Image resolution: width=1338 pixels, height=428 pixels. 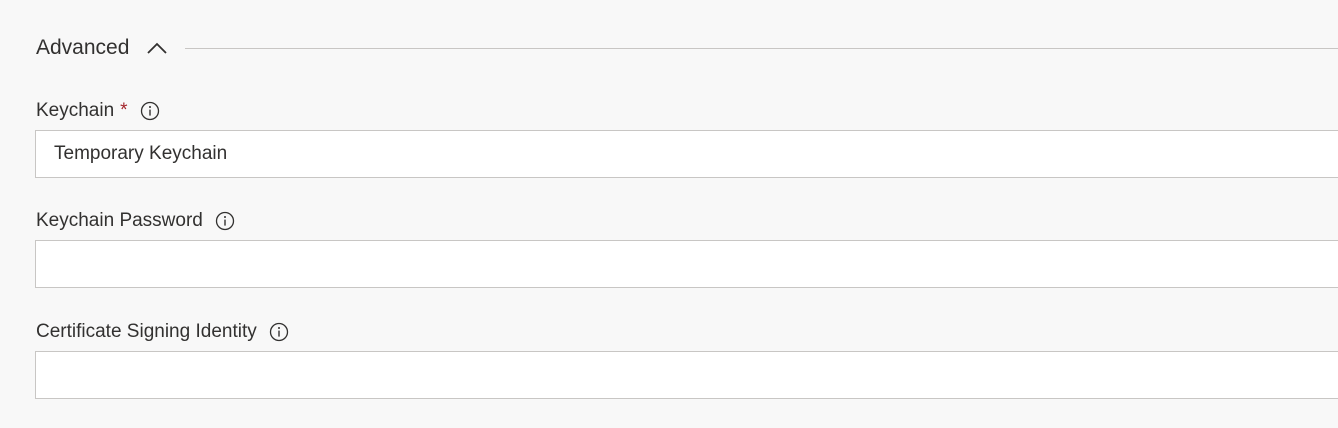 I want to click on keychain-password-input, so click(x=686, y=264).